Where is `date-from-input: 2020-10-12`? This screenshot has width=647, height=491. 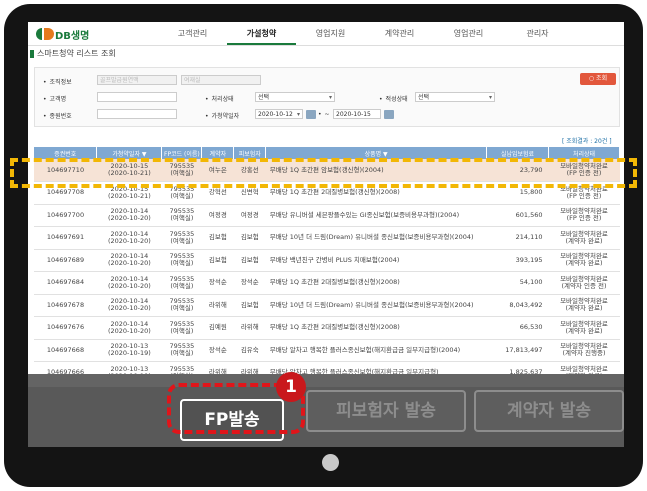 date-from-input: 2020-10-12 is located at coordinates (279, 114).